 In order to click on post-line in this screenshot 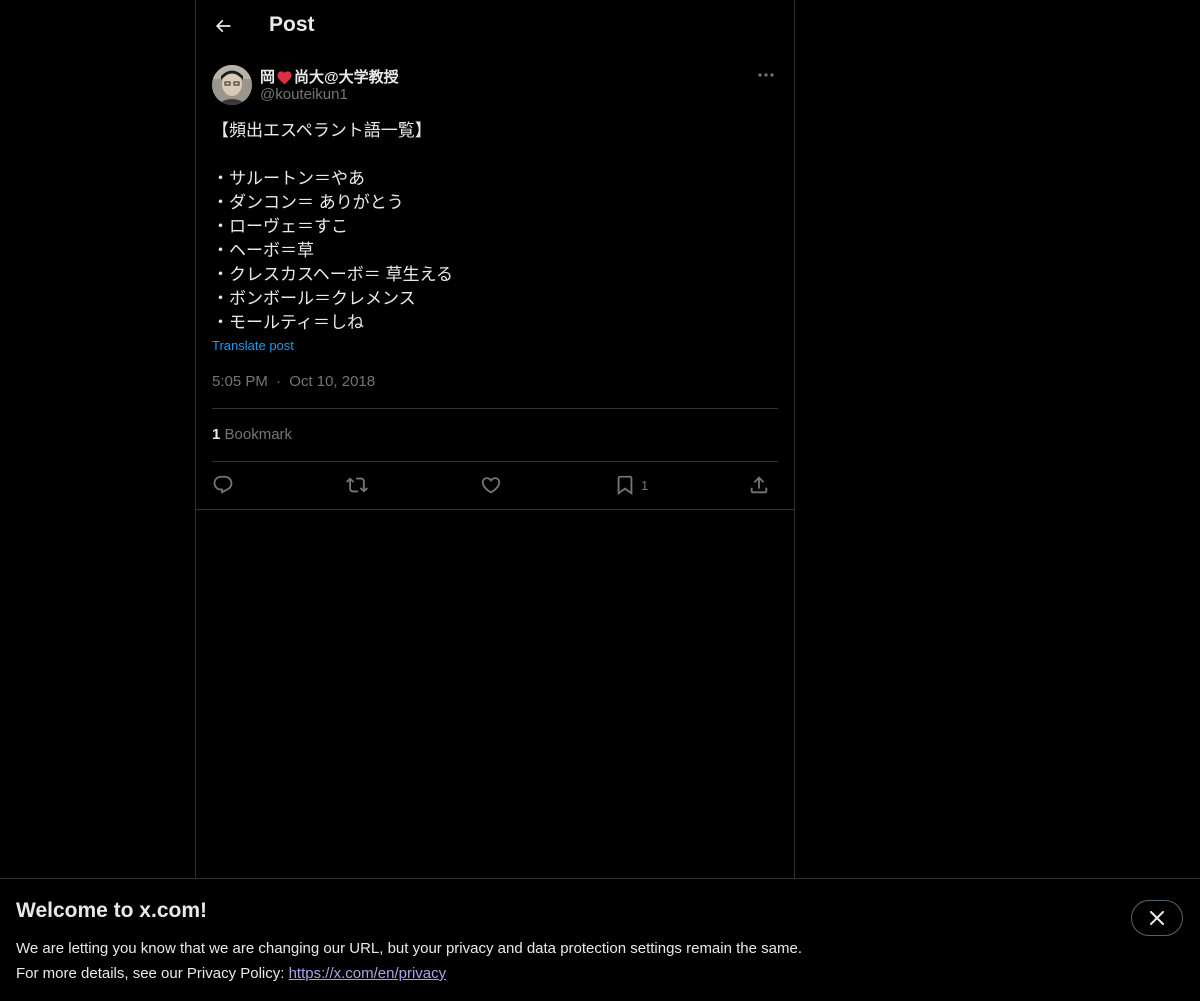, I will do `click(495, 155)`.